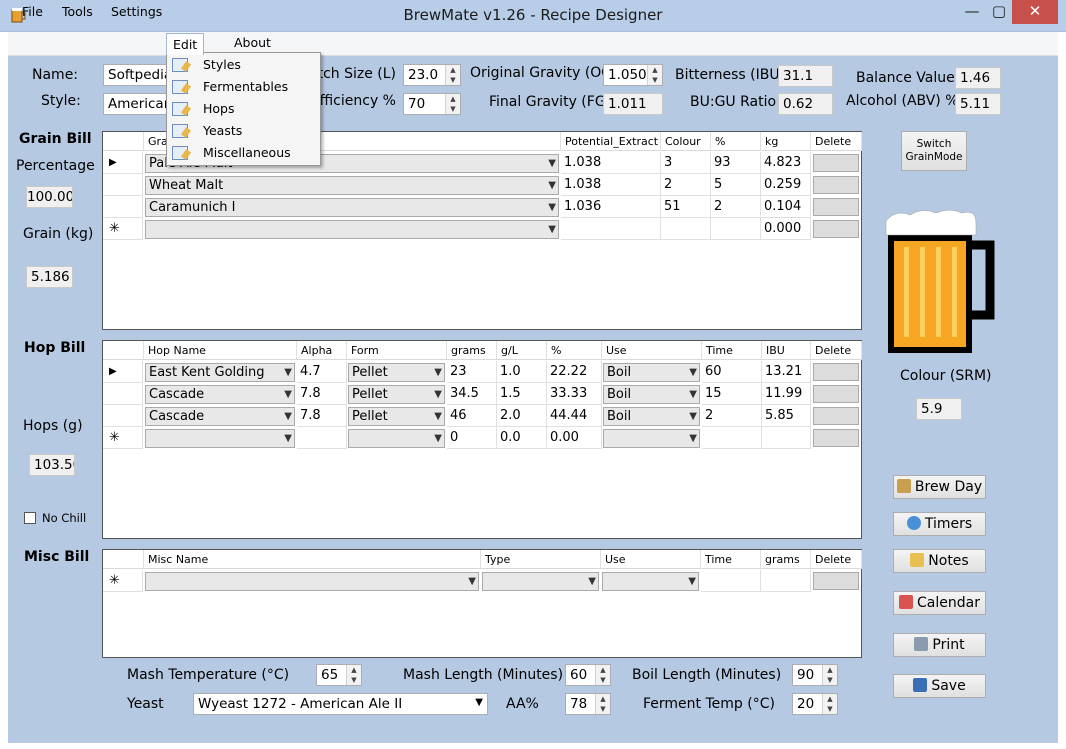 The height and width of the screenshot is (749, 1066). Describe the element at coordinates (815, 675) in the screenshot. I see `boil-length-input: 90 ▲ ▼` at that location.